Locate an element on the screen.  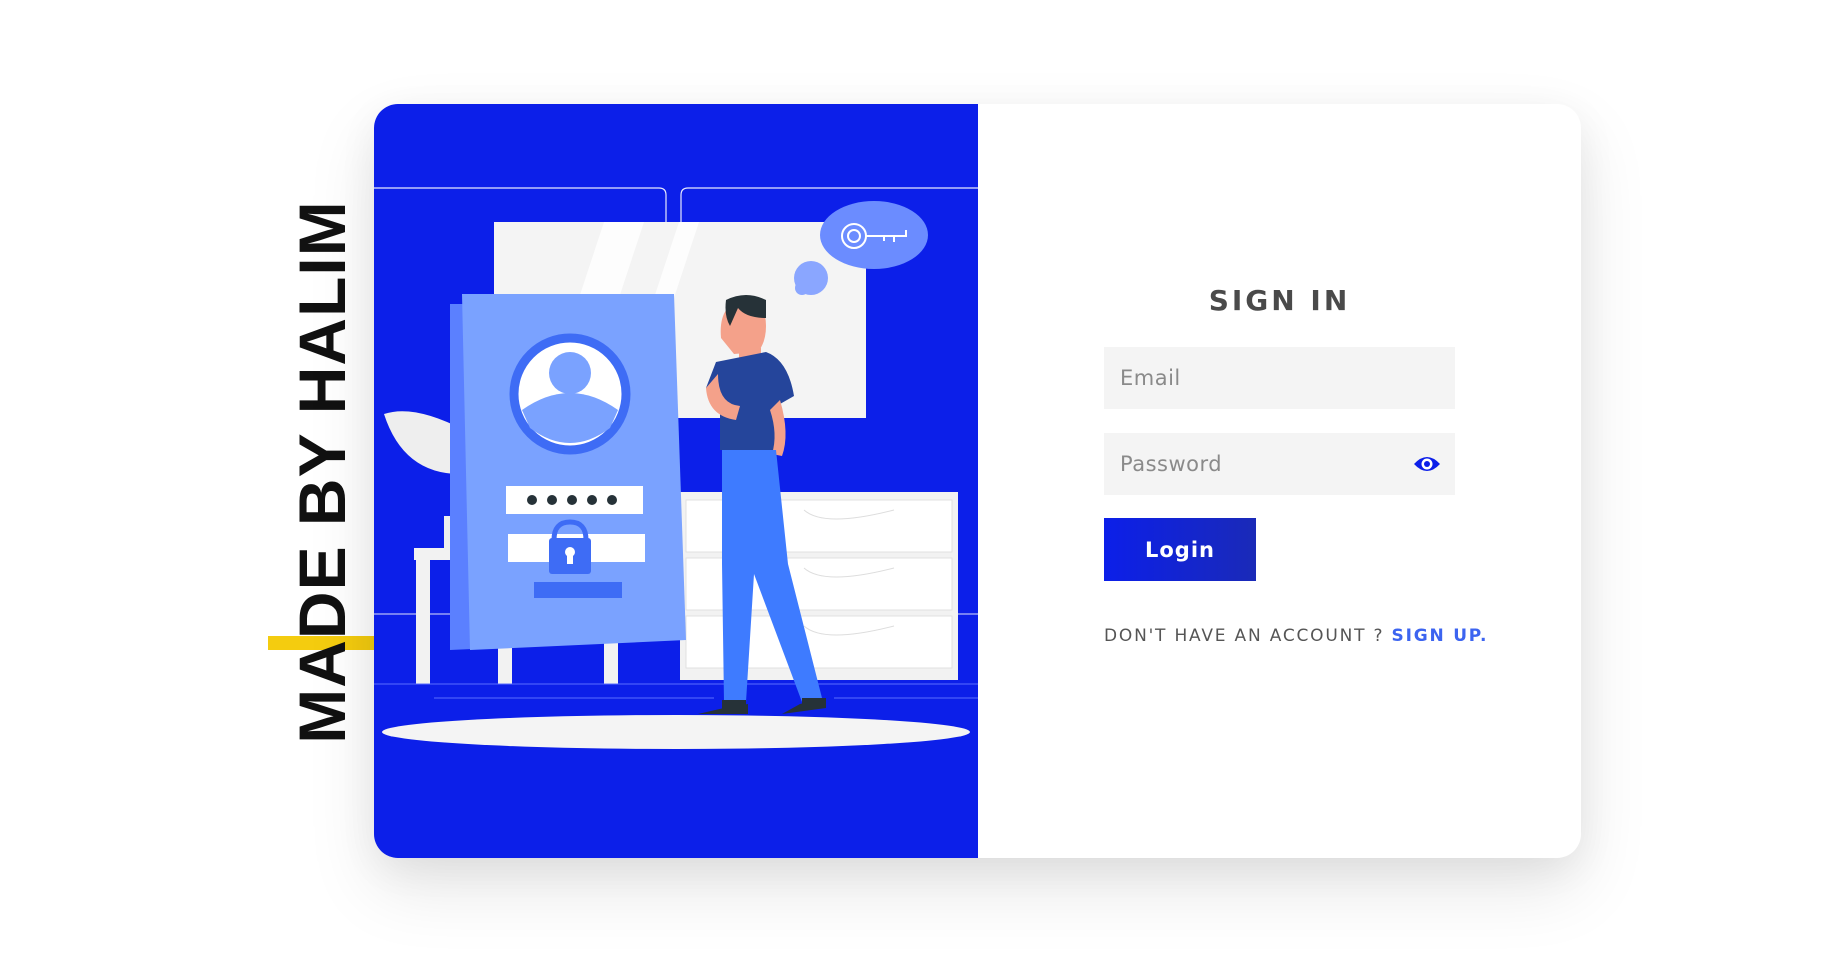
form-title: SIGN IN is located at coordinates (1279, 300).